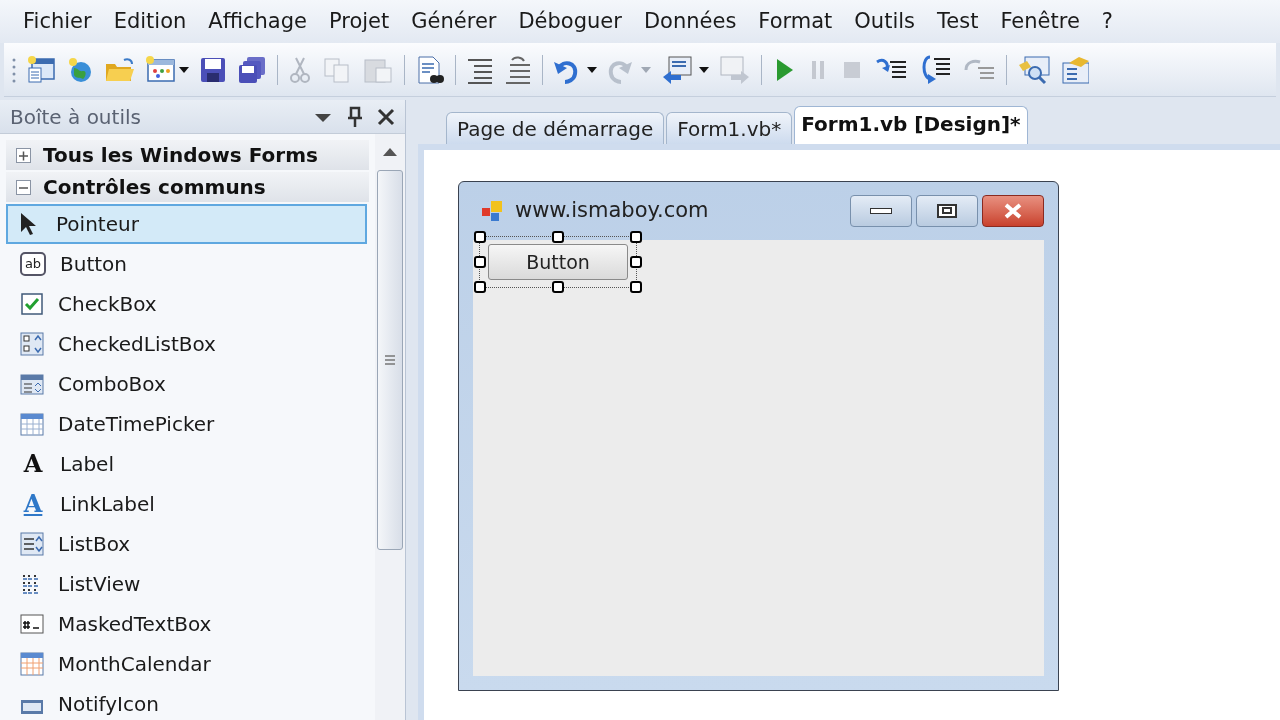 The width and height of the screenshot is (1280, 720). What do you see at coordinates (430, 69) in the screenshot?
I see `document-search-icon` at bounding box center [430, 69].